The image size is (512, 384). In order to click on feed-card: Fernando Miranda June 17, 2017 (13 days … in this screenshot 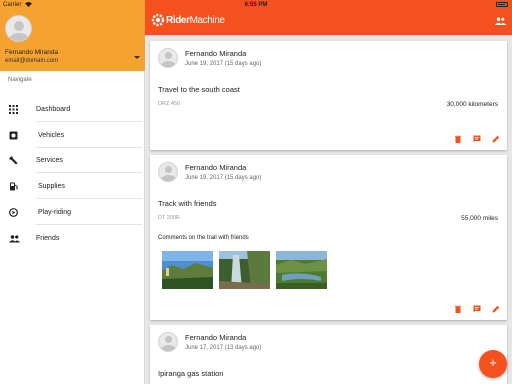, I will do `click(328, 354)`.